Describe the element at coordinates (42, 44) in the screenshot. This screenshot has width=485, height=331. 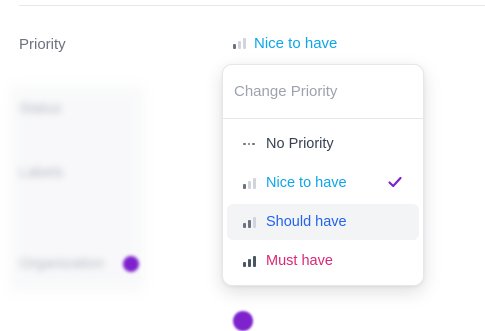
I see `priority-label: Priority` at that location.